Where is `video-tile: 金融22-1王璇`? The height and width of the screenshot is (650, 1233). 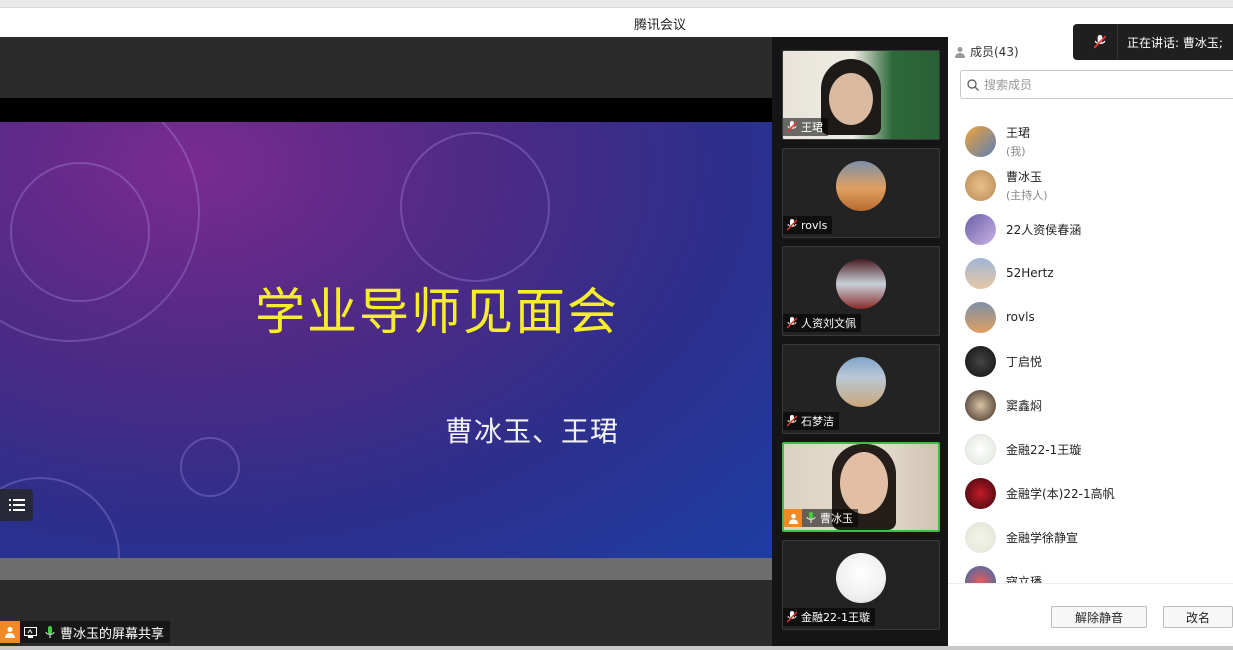
video-tile: 金融22-1王璇 is located at coordinates (861, 585).